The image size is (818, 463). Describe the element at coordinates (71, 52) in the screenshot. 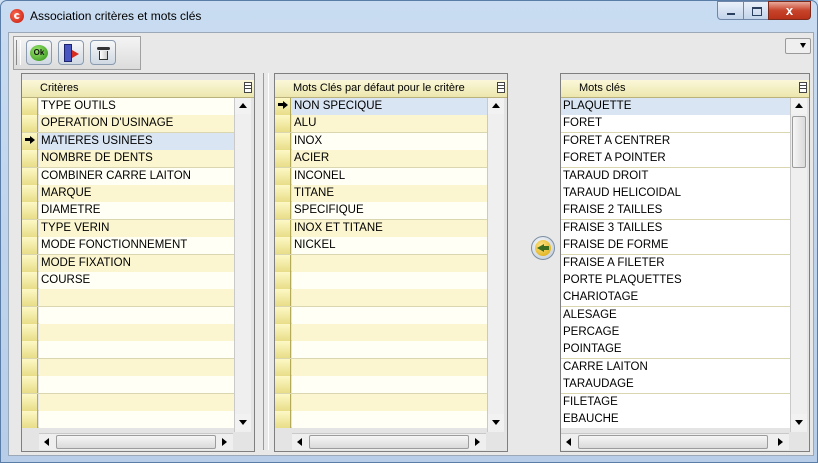

I see `exit-button` at that location.